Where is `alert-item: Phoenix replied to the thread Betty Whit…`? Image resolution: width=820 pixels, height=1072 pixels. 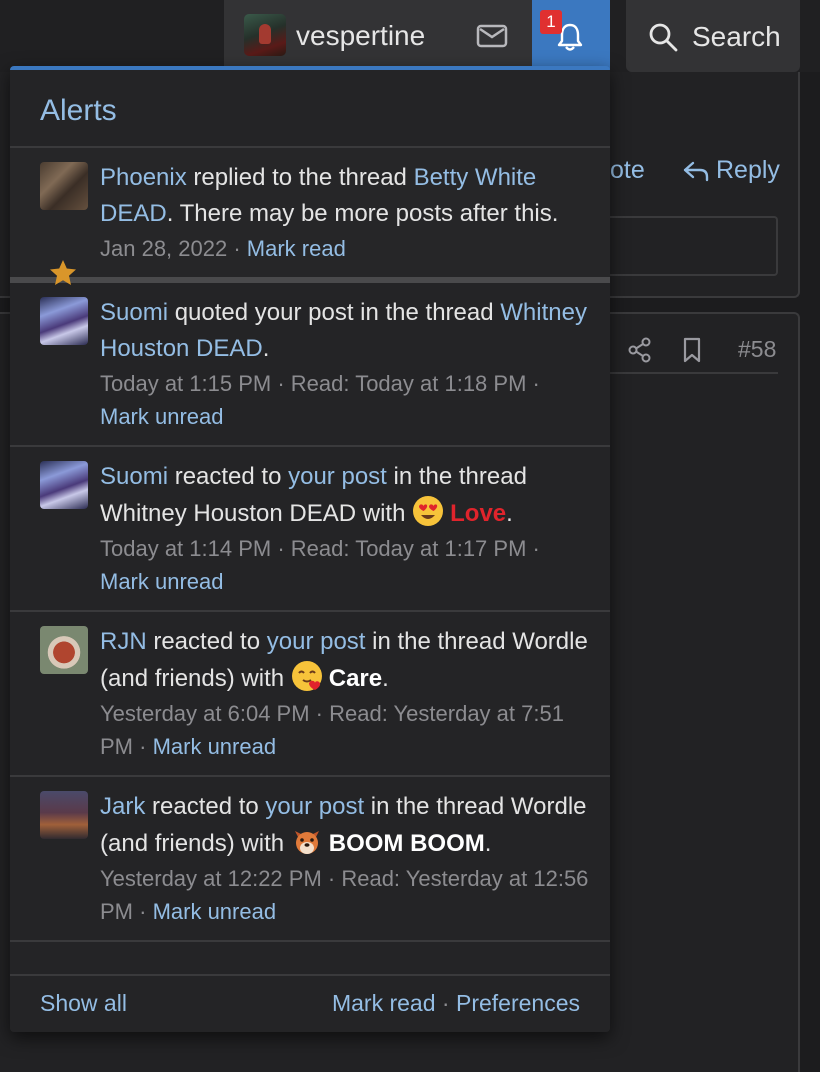 alert-item: Phoenix replied to the thread Betty Whit… is located at coordinates (310, 216).